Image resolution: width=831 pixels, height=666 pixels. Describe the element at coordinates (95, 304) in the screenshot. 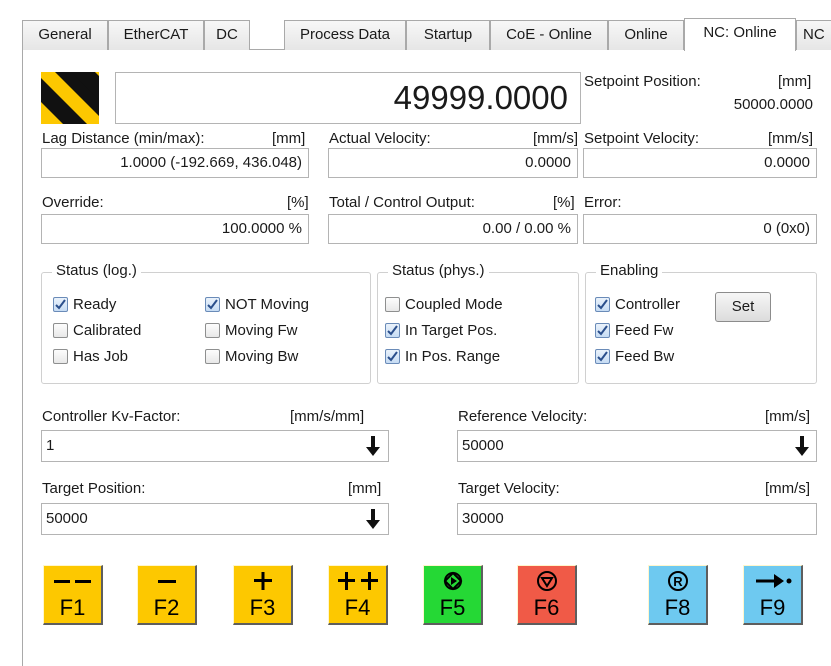

I see `ready-label: Ready` at that location.